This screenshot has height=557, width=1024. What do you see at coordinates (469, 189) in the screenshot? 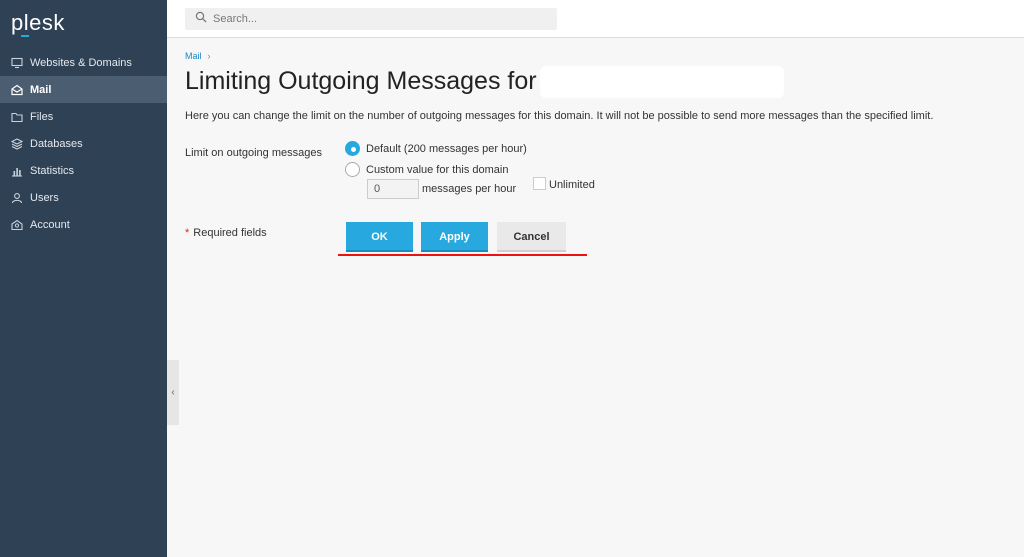
I see `messages-per-hour-label: messages per hour` at bounding box center [469, 189].